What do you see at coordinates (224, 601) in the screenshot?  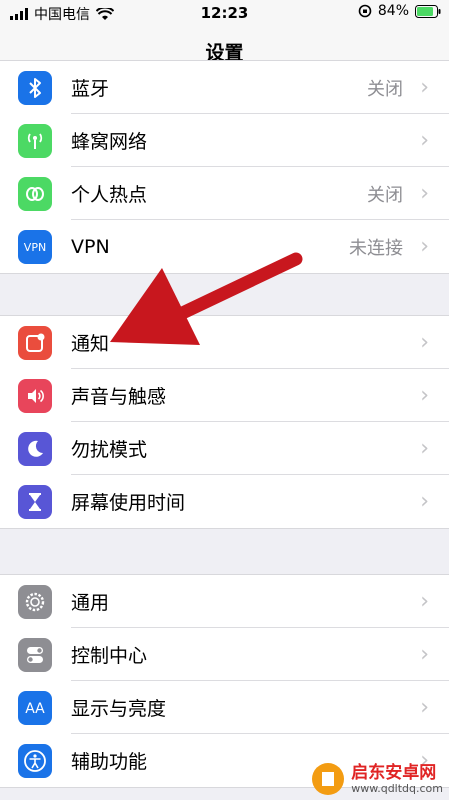 I see `settings-row-general: 通用 ›` at bounding box center [224, 601].